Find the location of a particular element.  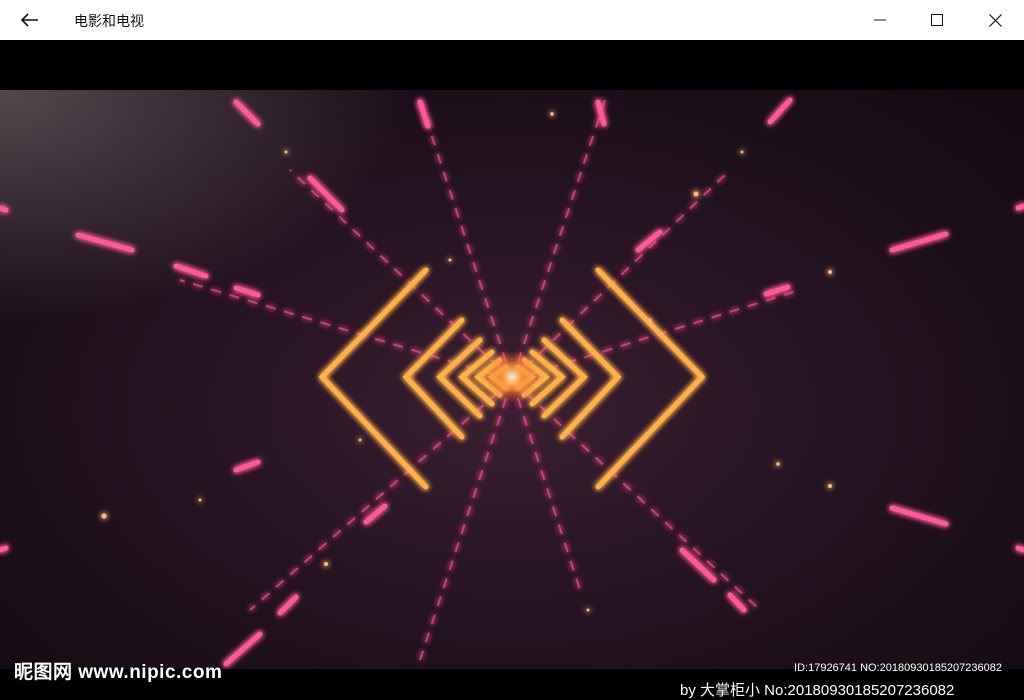

close-button is located at coordinates (995, 20).